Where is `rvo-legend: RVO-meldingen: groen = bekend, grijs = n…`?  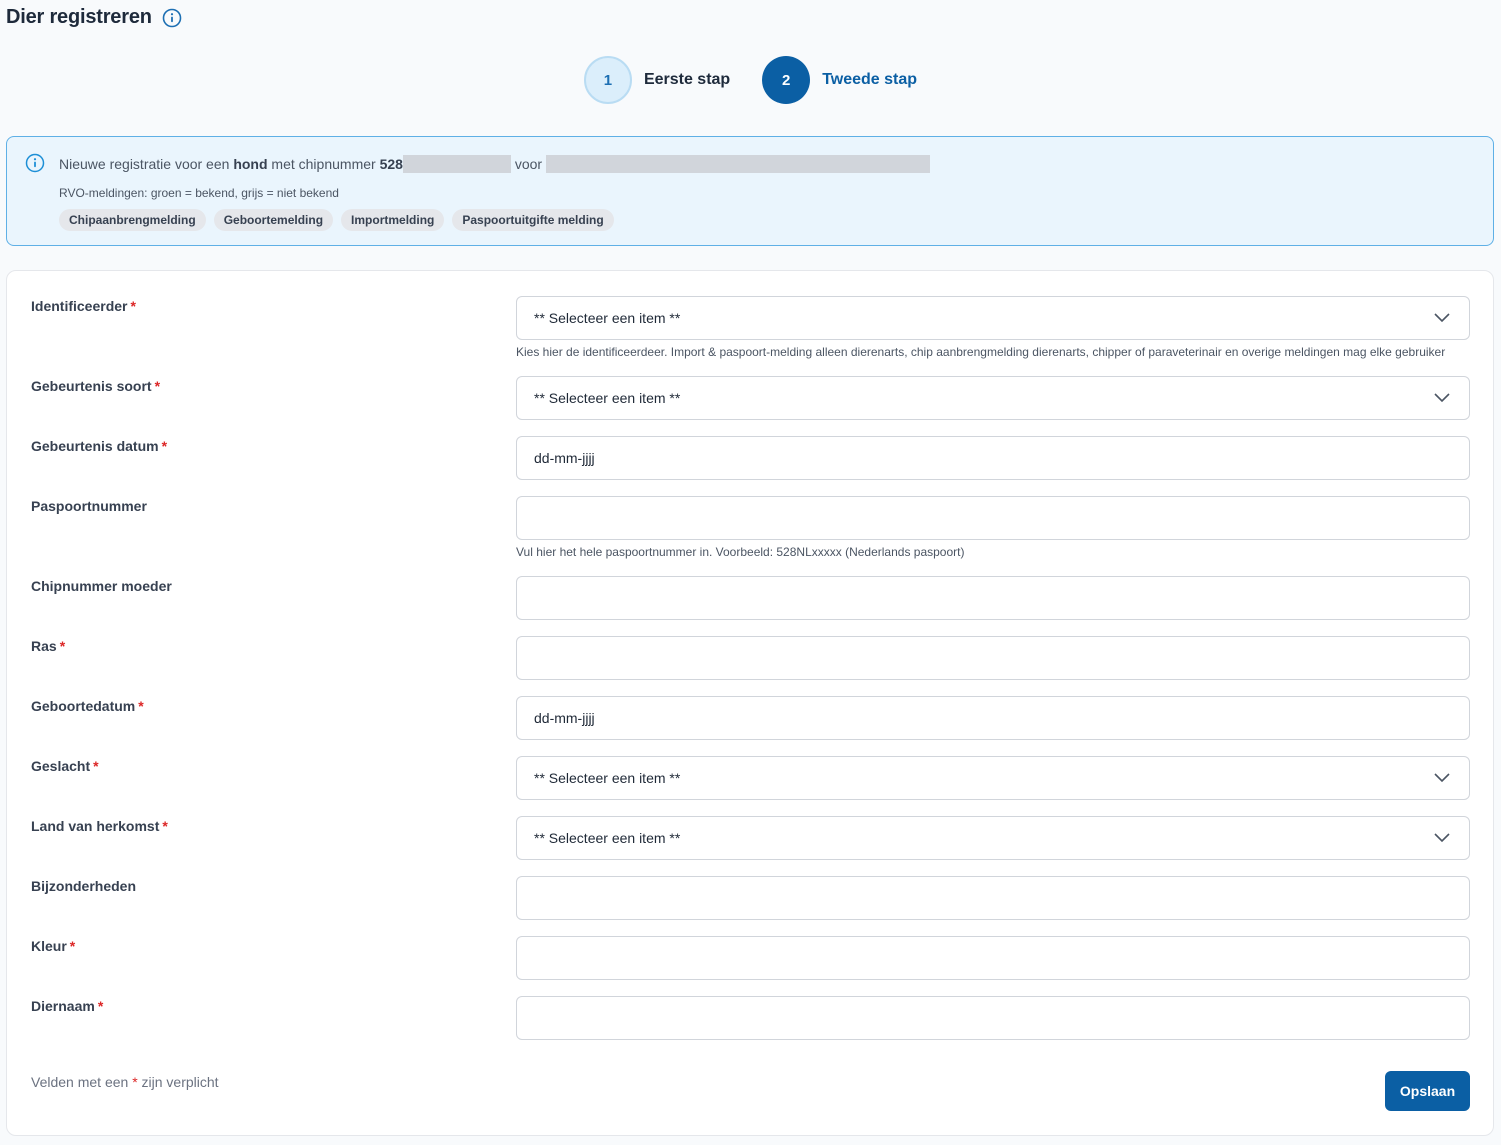 rvo-legend: RVO-meldingen: groen = bekend, grijs = n… is located at coordinates (199, 193).